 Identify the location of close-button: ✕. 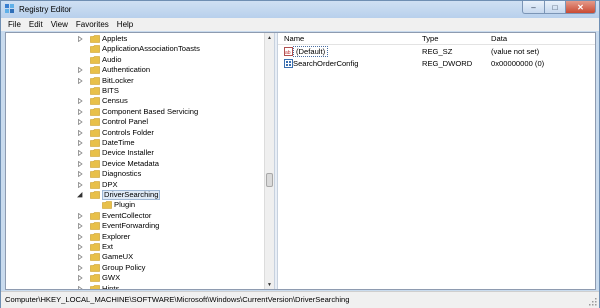
(580, 7).